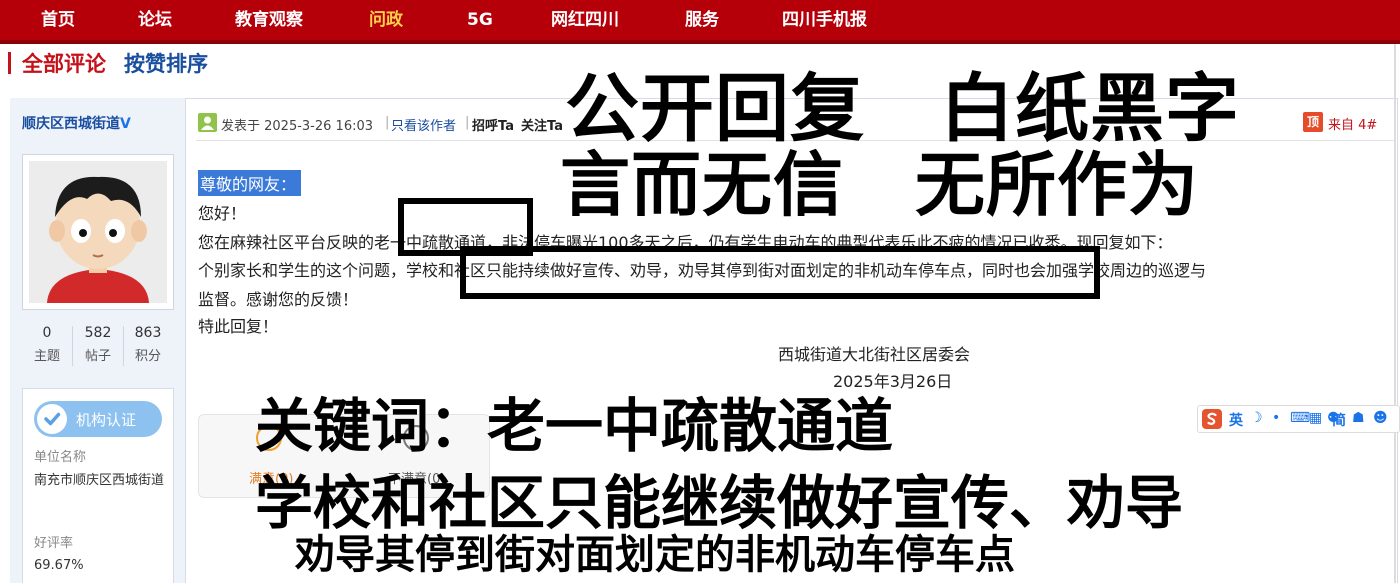 Image resolution: width=1400 pixels, height=583 pixels. What do you see at coordinates (46, 356) in the screenshot?
I see `stat-topics-label: 主题` at bounding box center [46, 356].